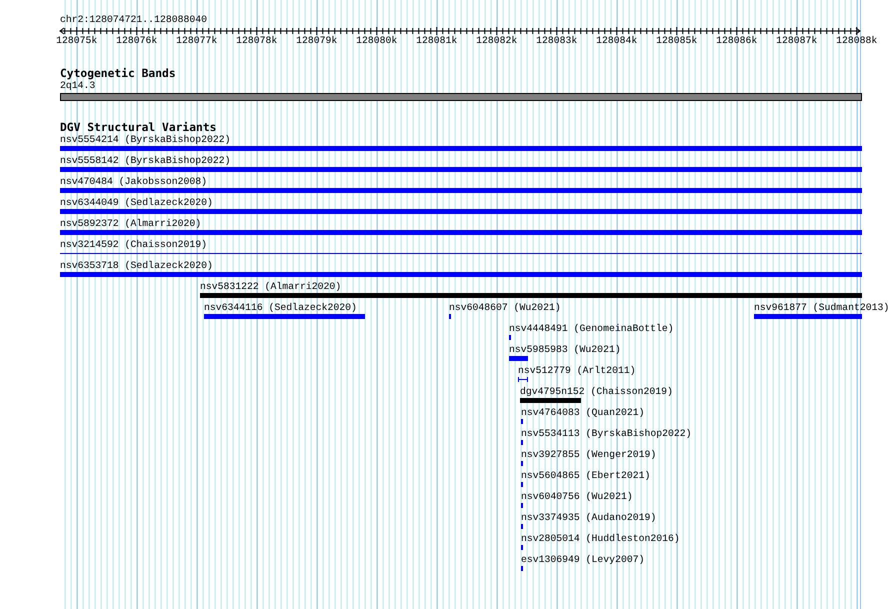  Describe the element at coordinates (461, 97) in the screenshot. I see `cytoband-bar` at that location.